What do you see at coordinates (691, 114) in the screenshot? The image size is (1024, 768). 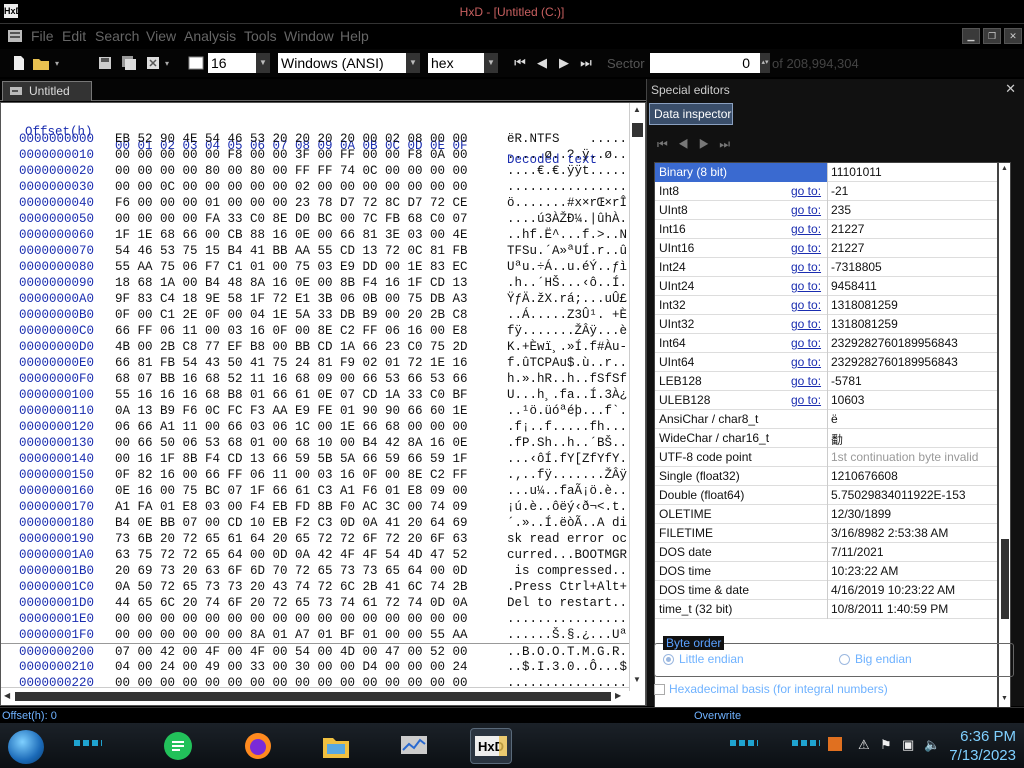 I see `tab-data-inspector: Data inspector` at bounding box center [691, 114].